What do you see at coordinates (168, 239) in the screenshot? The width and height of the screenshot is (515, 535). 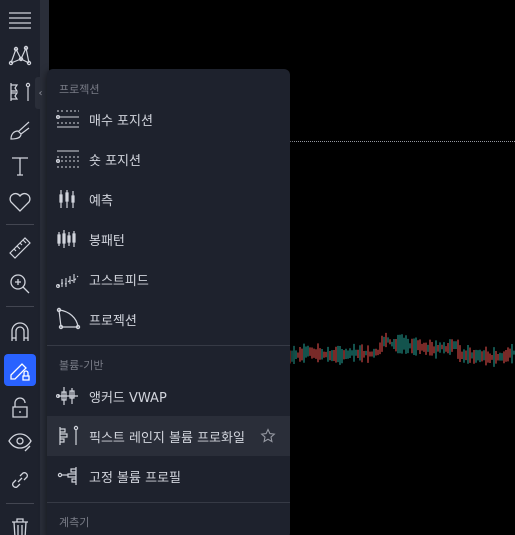 I see `menu-item-bars-pattern: 봉패턴` at bounding box center [168, 239].